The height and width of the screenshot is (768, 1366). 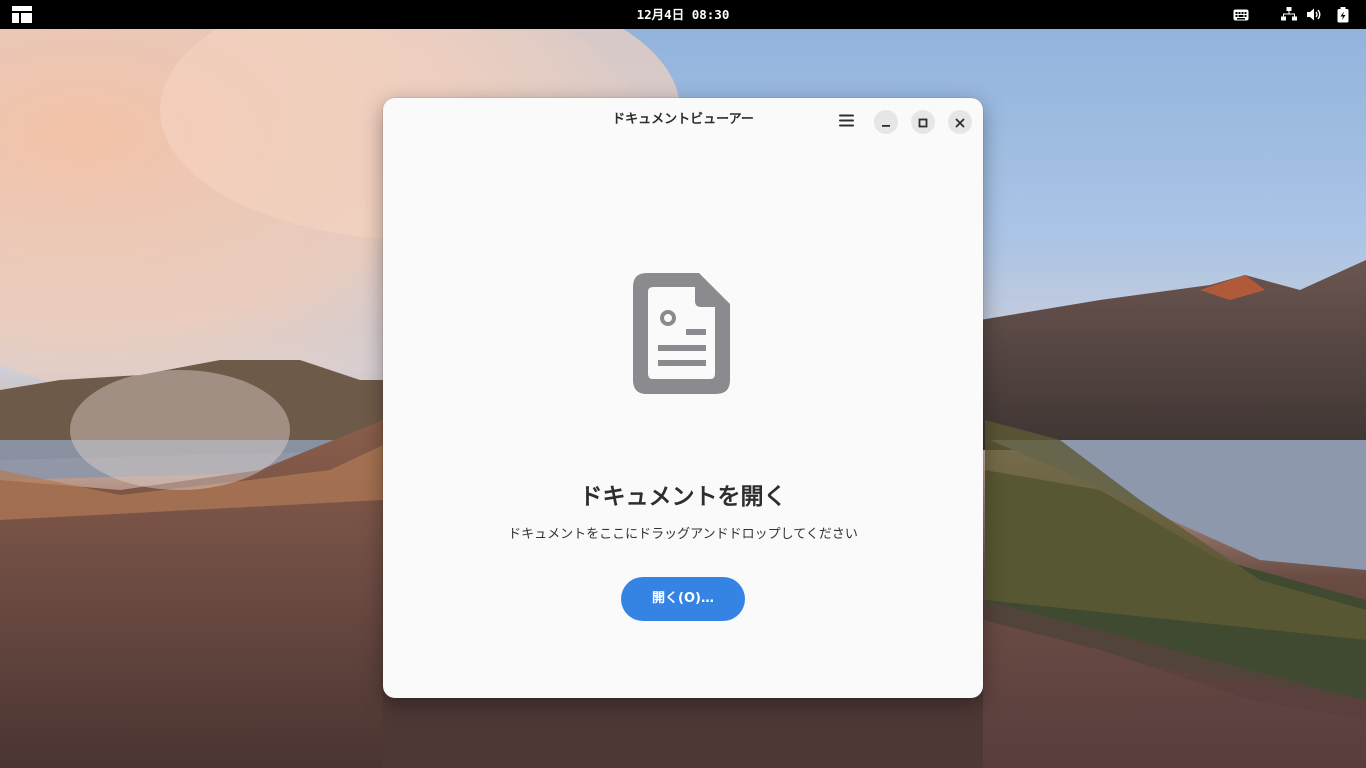 I want to click on maximize-button, so click(x=923, y=122).